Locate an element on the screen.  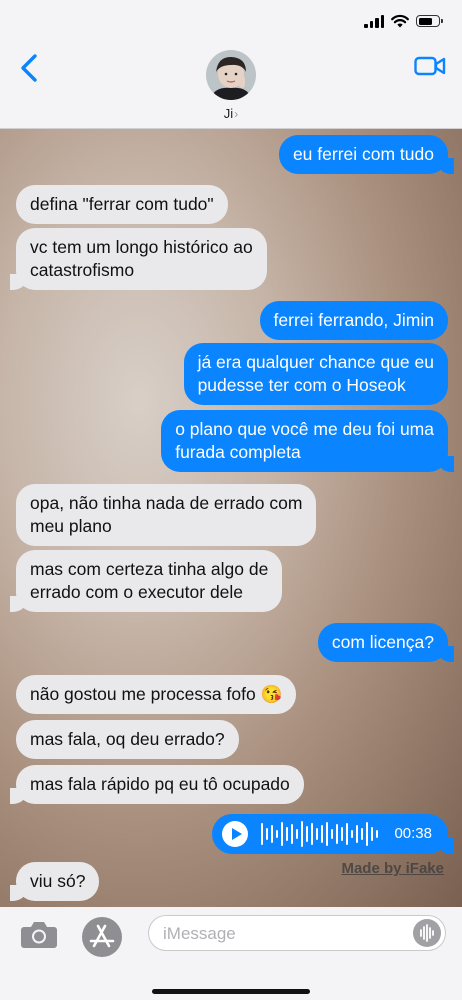
contact-avatar is located at coordinates (231, 75).